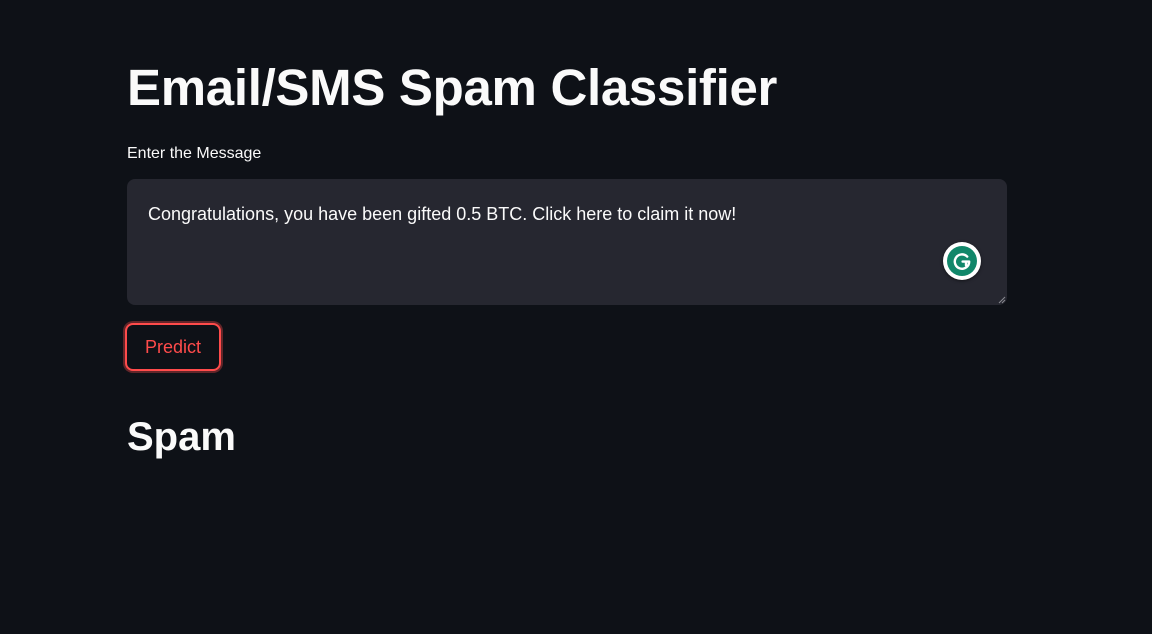 Image resolution: width=1152 pixels, height=634 pixels. Describe the element at coordinates (1002, 300) in the screenshot. I see `resize-handle-icon` at that location.